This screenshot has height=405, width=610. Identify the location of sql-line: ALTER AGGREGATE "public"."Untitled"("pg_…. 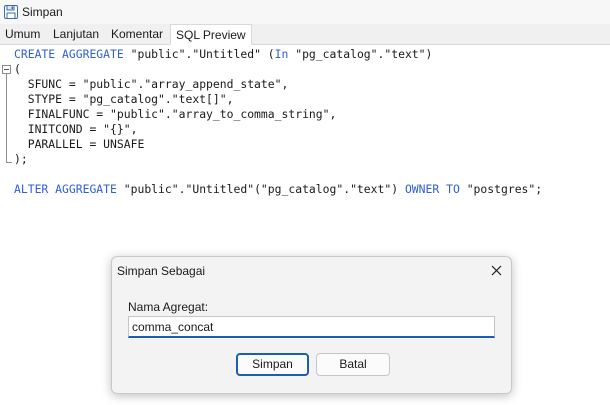
(278, 189).